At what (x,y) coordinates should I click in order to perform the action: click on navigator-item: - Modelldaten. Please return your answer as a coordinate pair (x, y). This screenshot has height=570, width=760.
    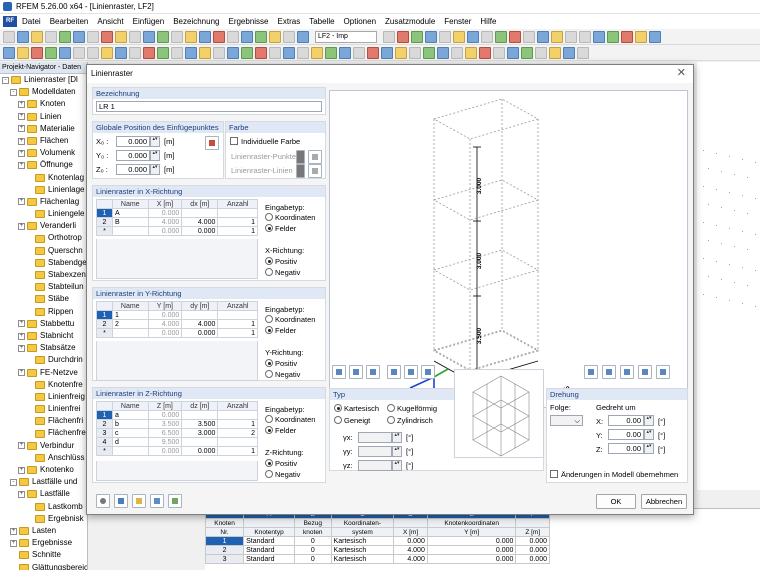
    Looking at the image, I should click on (43, 92).